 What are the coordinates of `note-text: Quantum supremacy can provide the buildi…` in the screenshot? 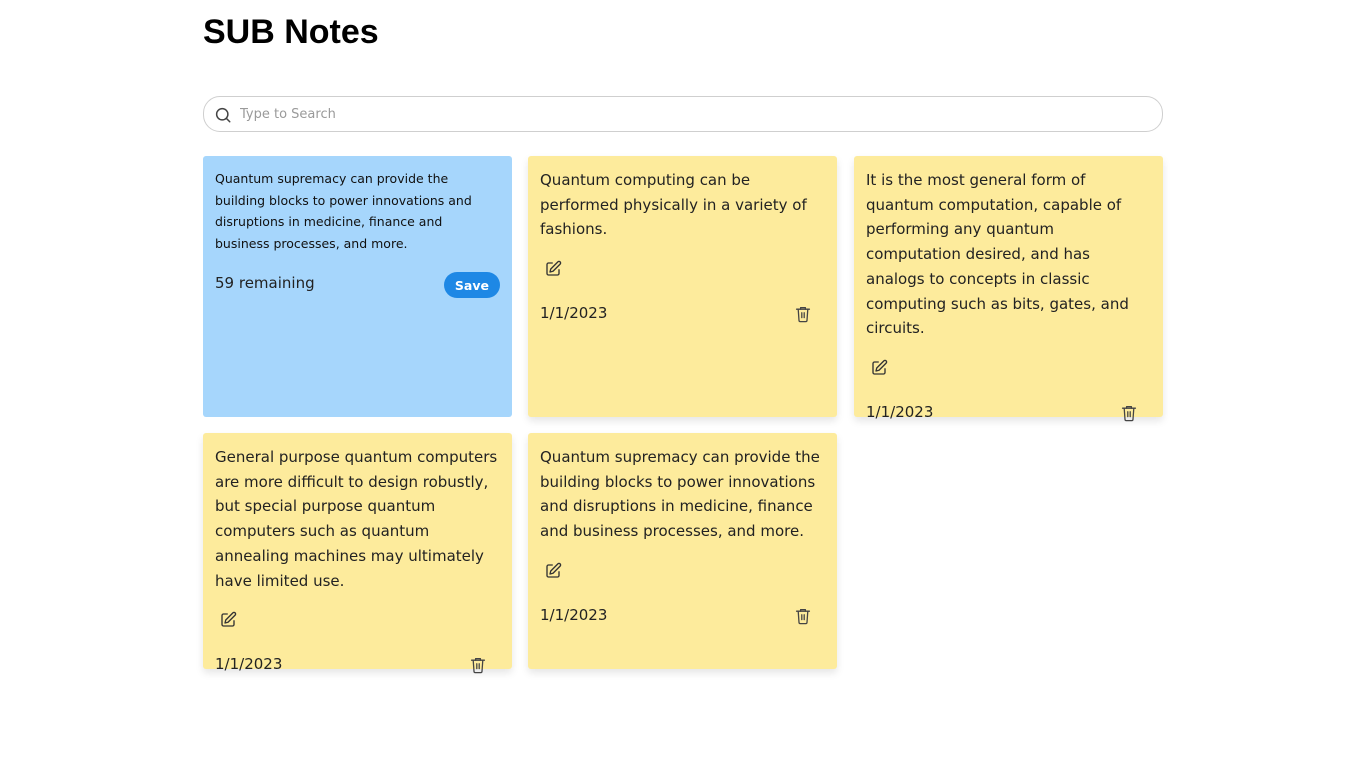 It's located at (680, 494).